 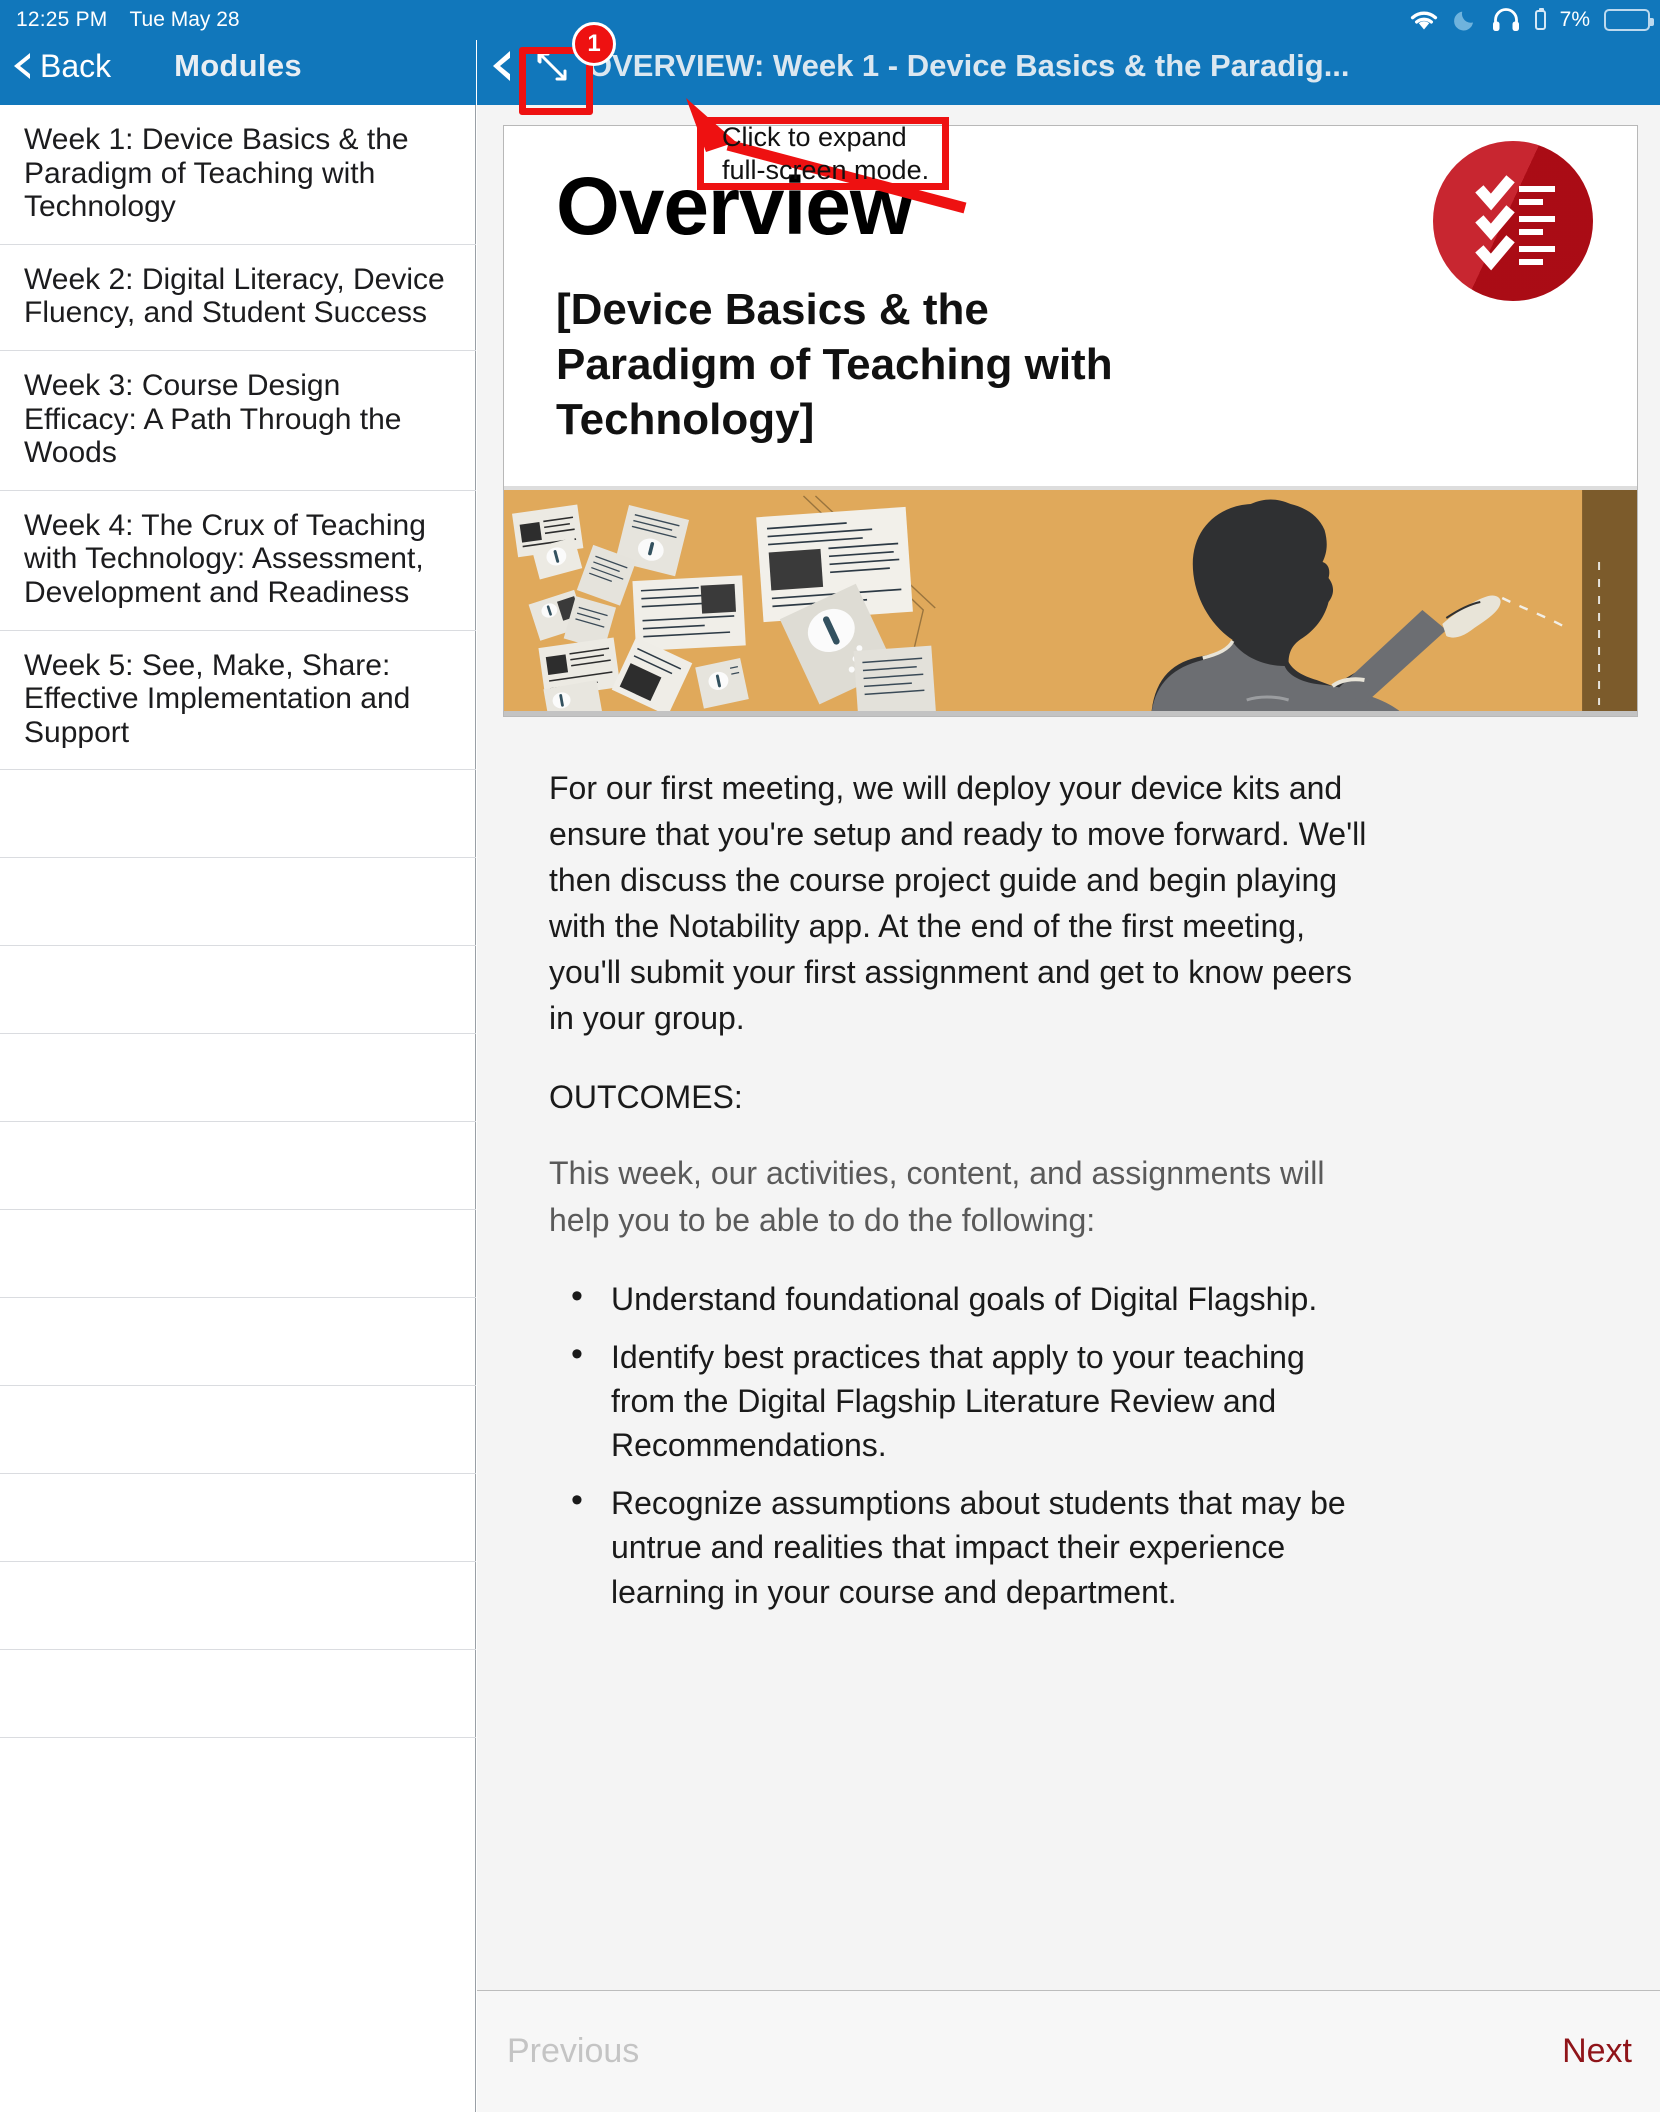 I want to click on status-bar-right: 7%, so click(x=1534, y=20).